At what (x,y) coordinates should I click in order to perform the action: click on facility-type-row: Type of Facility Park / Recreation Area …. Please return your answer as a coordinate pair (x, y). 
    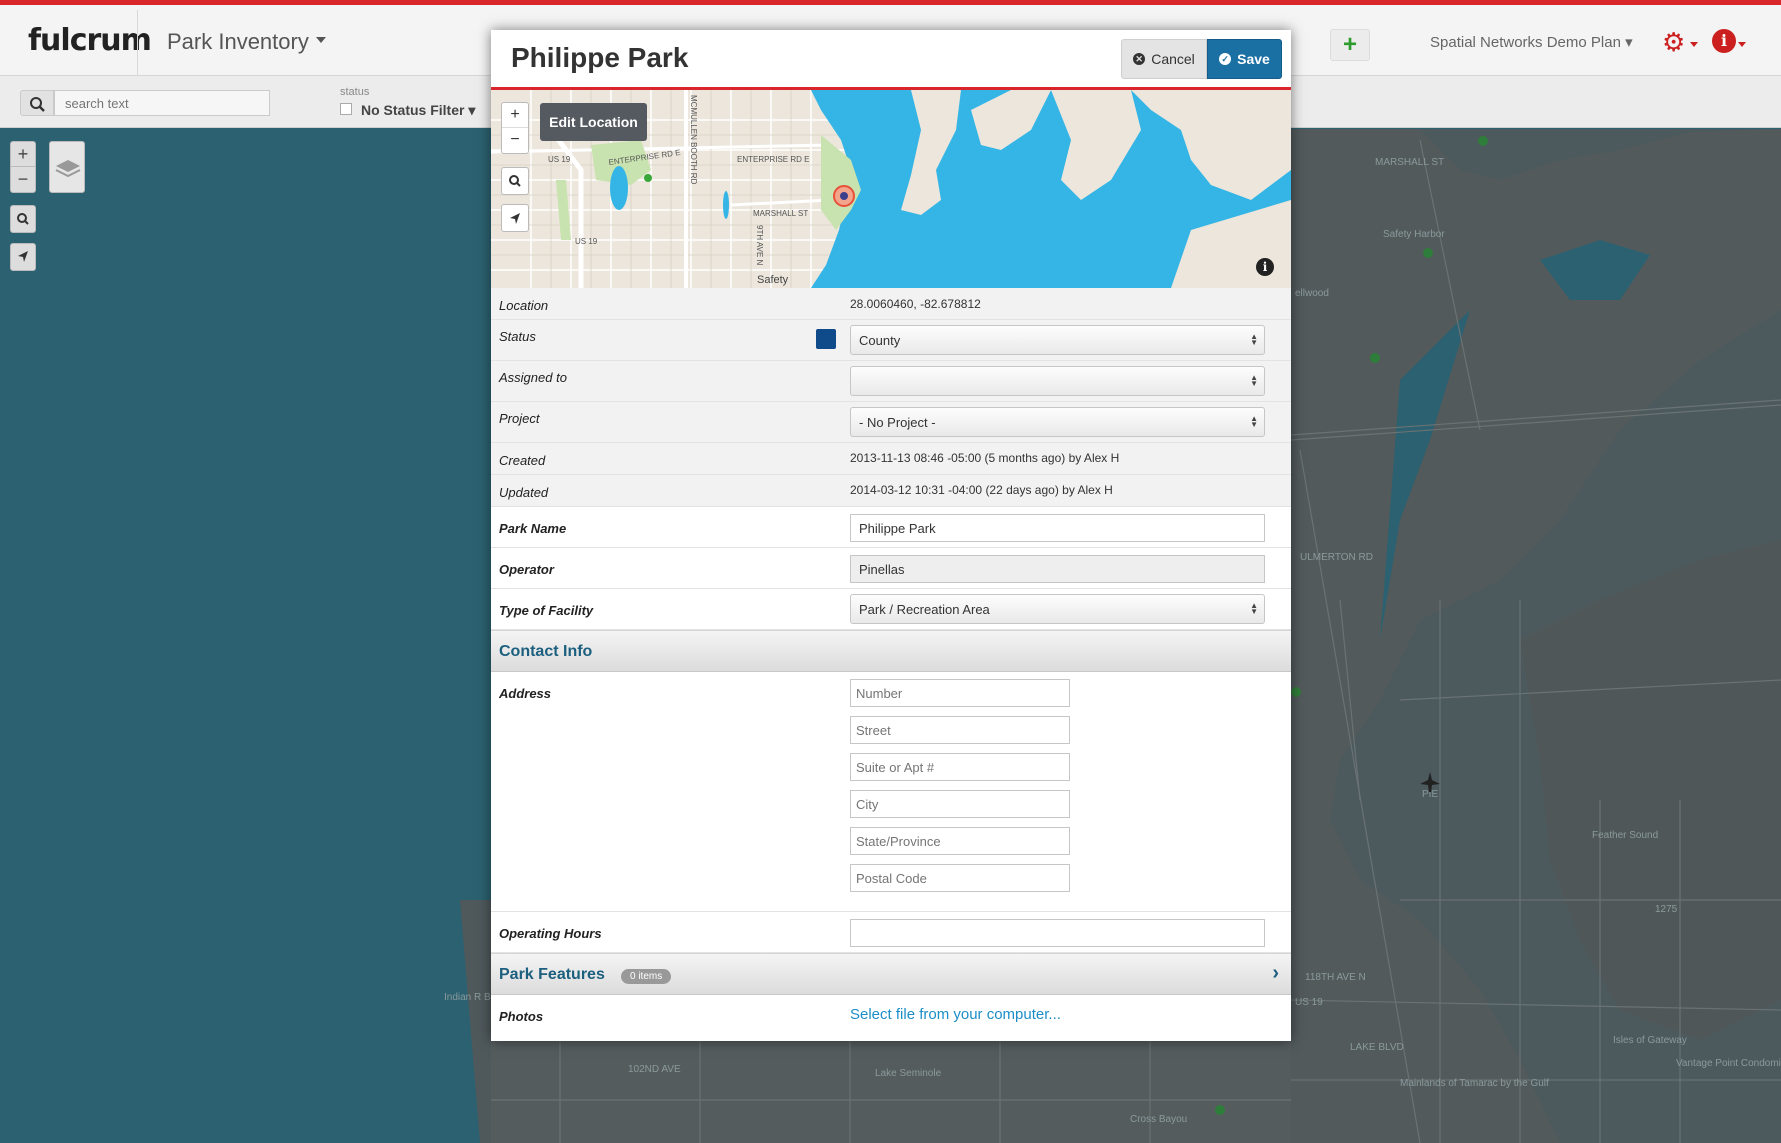
    Looking at the image, I should click on (891, 609).